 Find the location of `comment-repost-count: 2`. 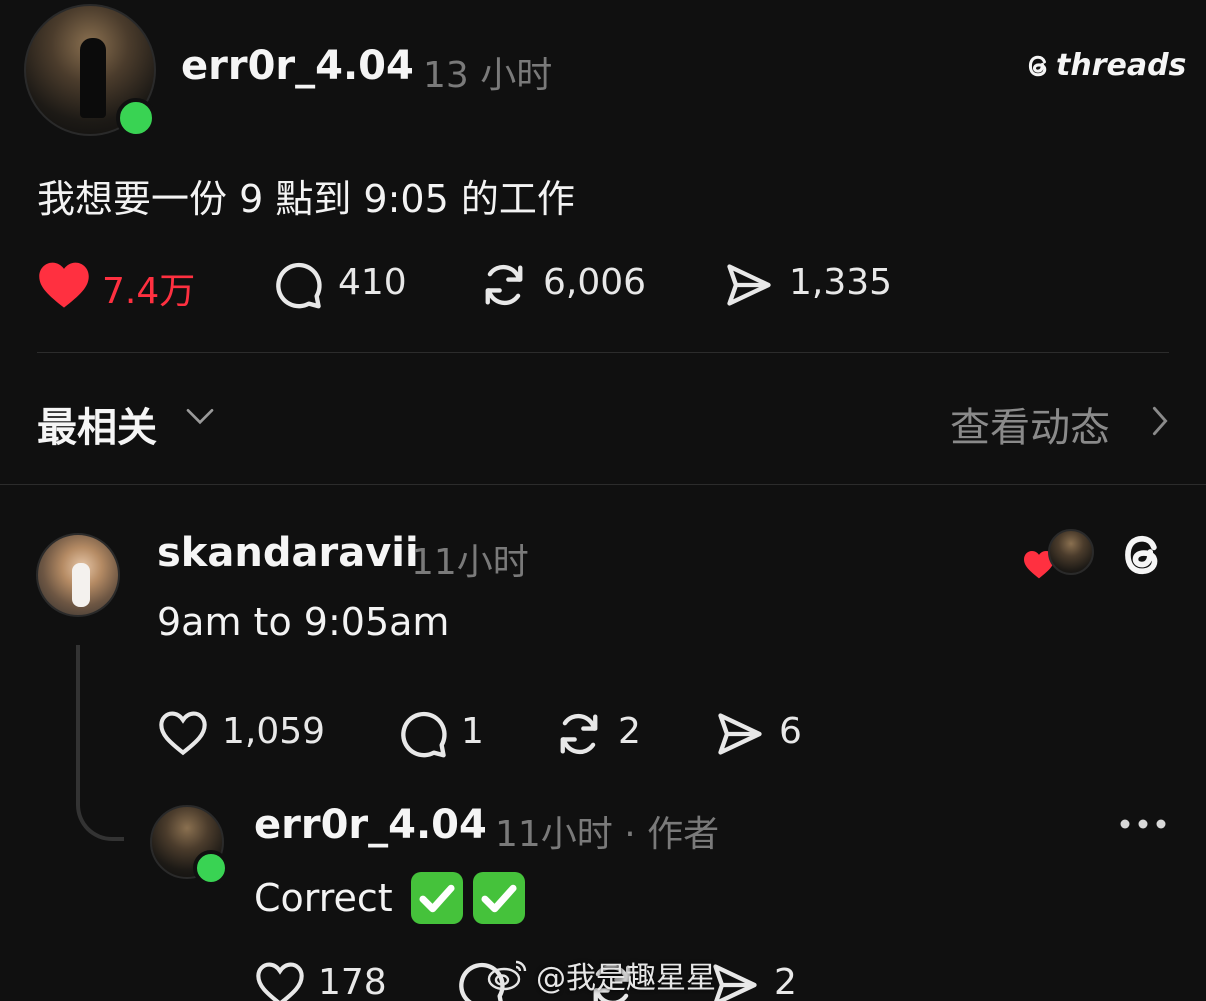

comment-repost-count: 2 is located at coordinates (629, 731).